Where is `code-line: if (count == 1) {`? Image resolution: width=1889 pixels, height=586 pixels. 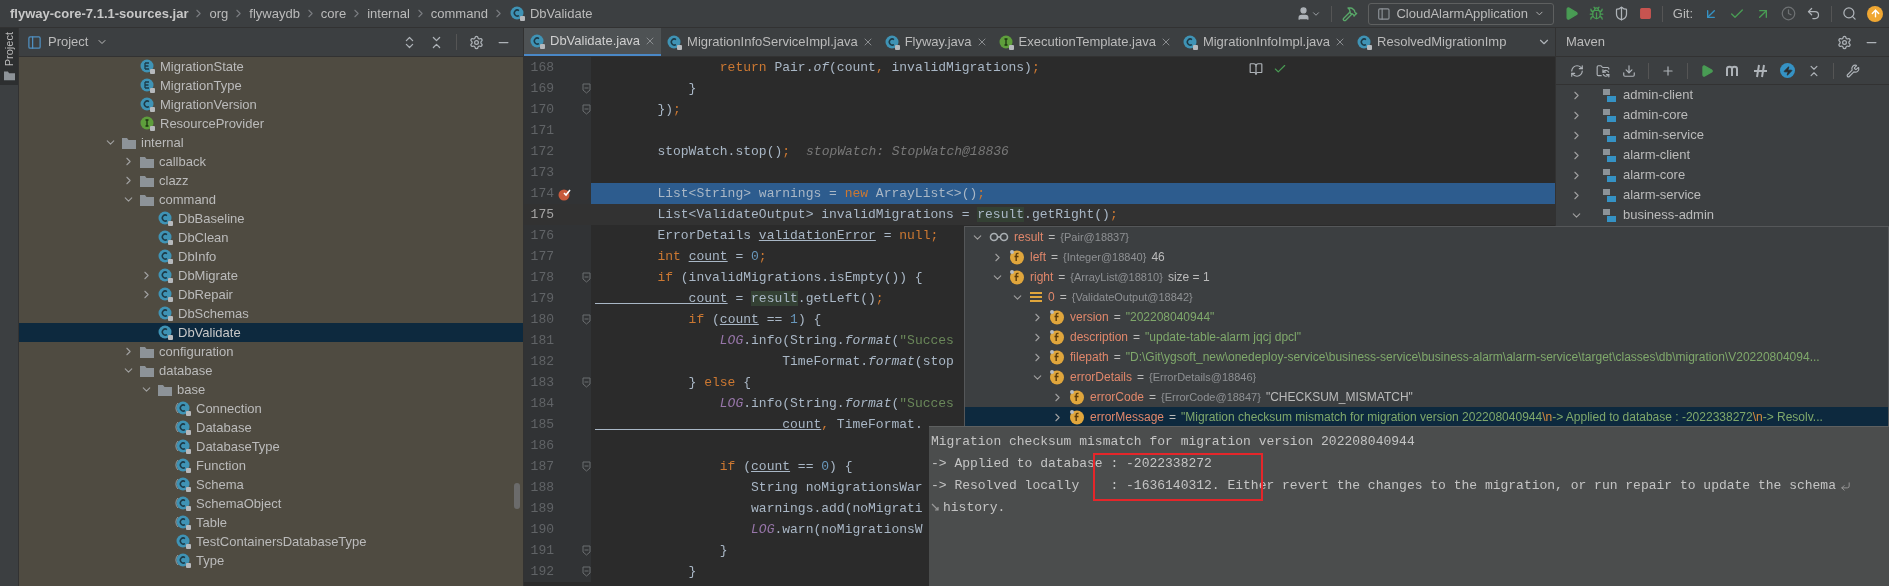 code-line: if (count == 1) { is located at coordinates (754, 319).